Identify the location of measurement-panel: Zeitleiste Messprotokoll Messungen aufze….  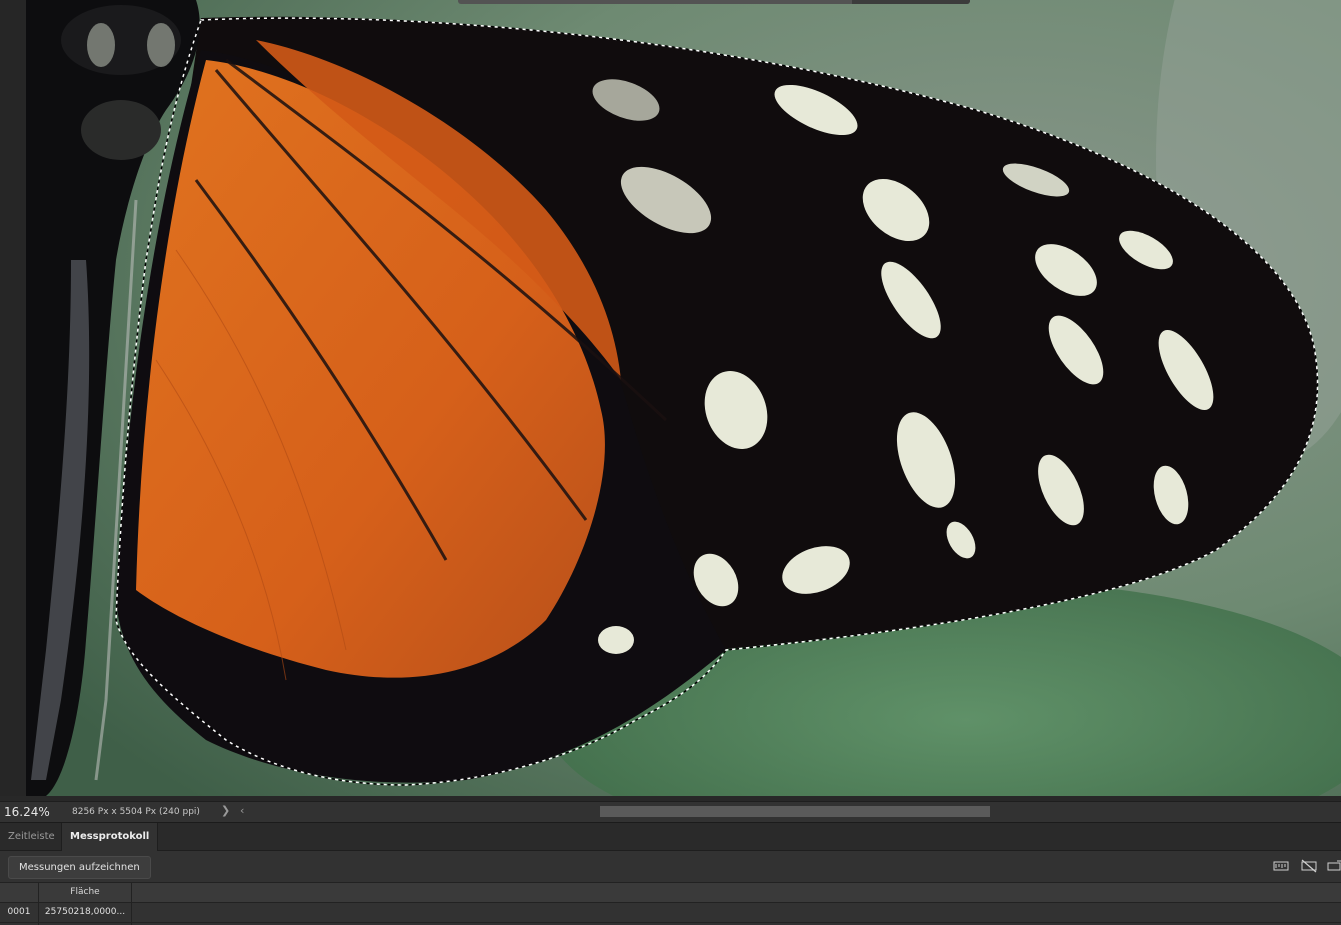
(670, 873).